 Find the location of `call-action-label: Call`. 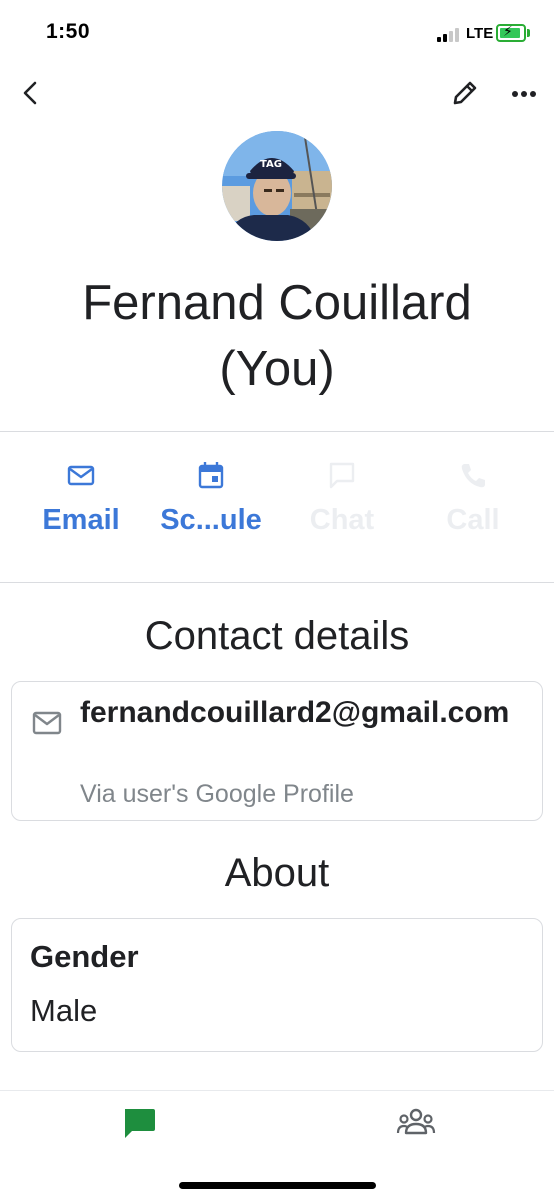

call-action-label: Call is located at coordinates (473, 520).